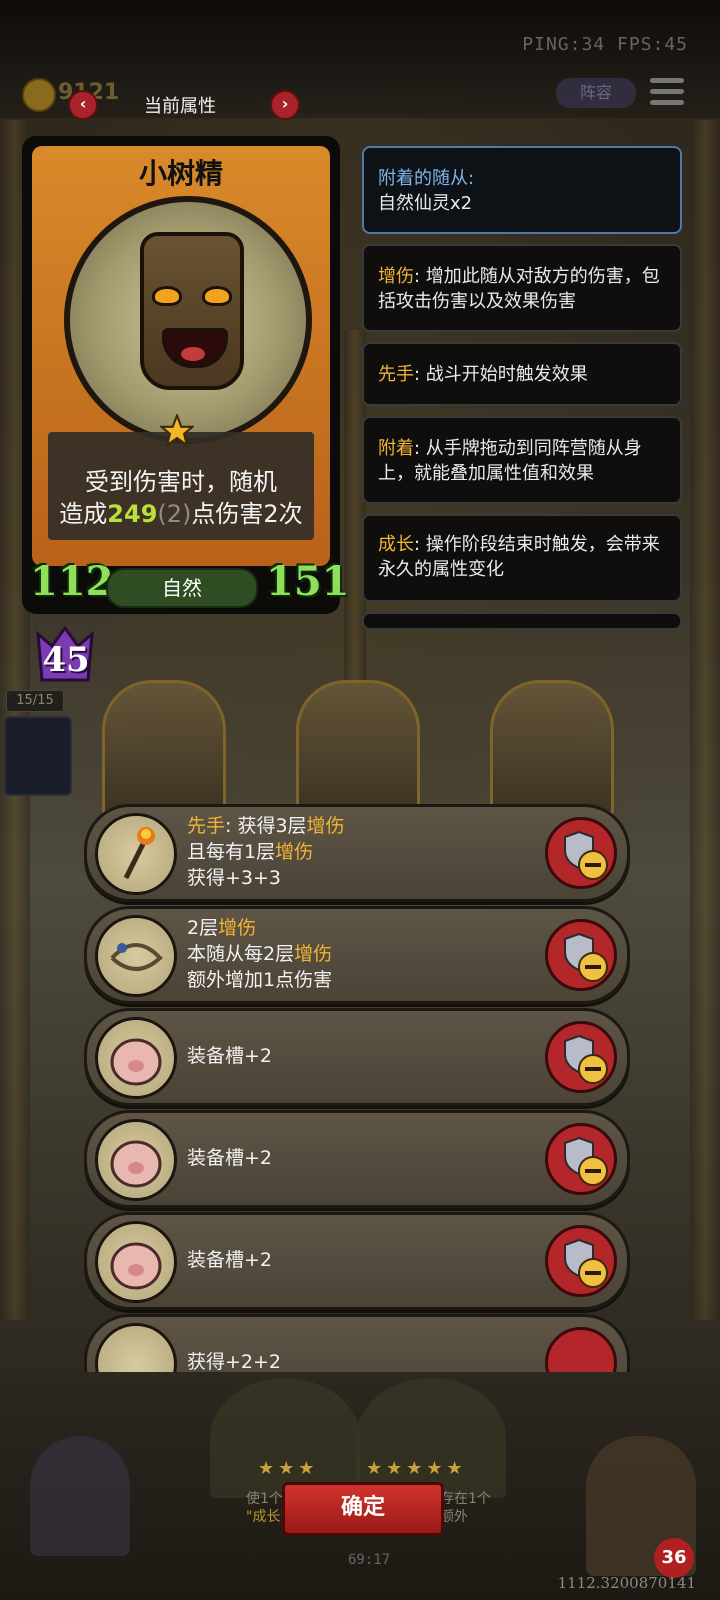 The height and width of the screenshot is (1600, 720). What do you see at coordinates (285, 1438) in the screenshot?
I see `shop-slot-left` at bounding box center [285, 1438].